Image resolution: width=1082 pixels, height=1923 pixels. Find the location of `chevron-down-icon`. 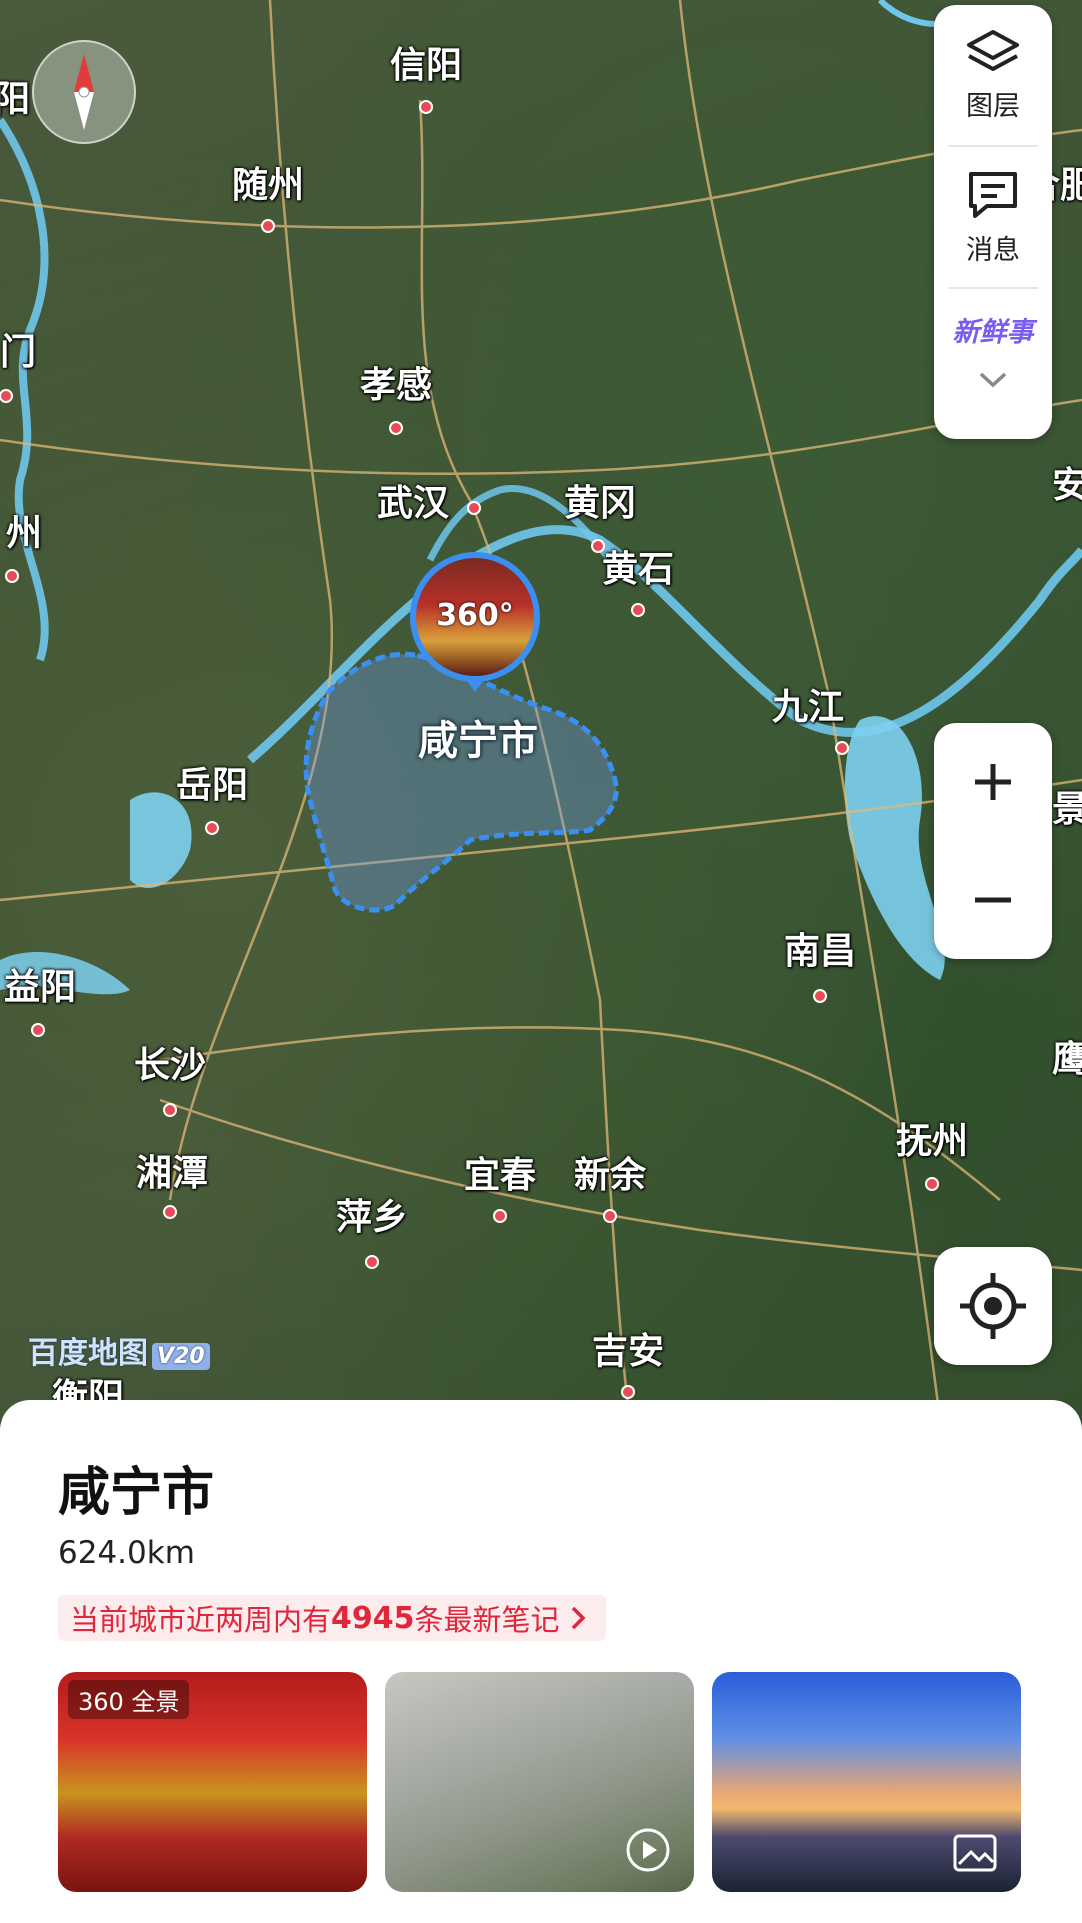

chevron-down-icon is located at coordinates (993, 380).